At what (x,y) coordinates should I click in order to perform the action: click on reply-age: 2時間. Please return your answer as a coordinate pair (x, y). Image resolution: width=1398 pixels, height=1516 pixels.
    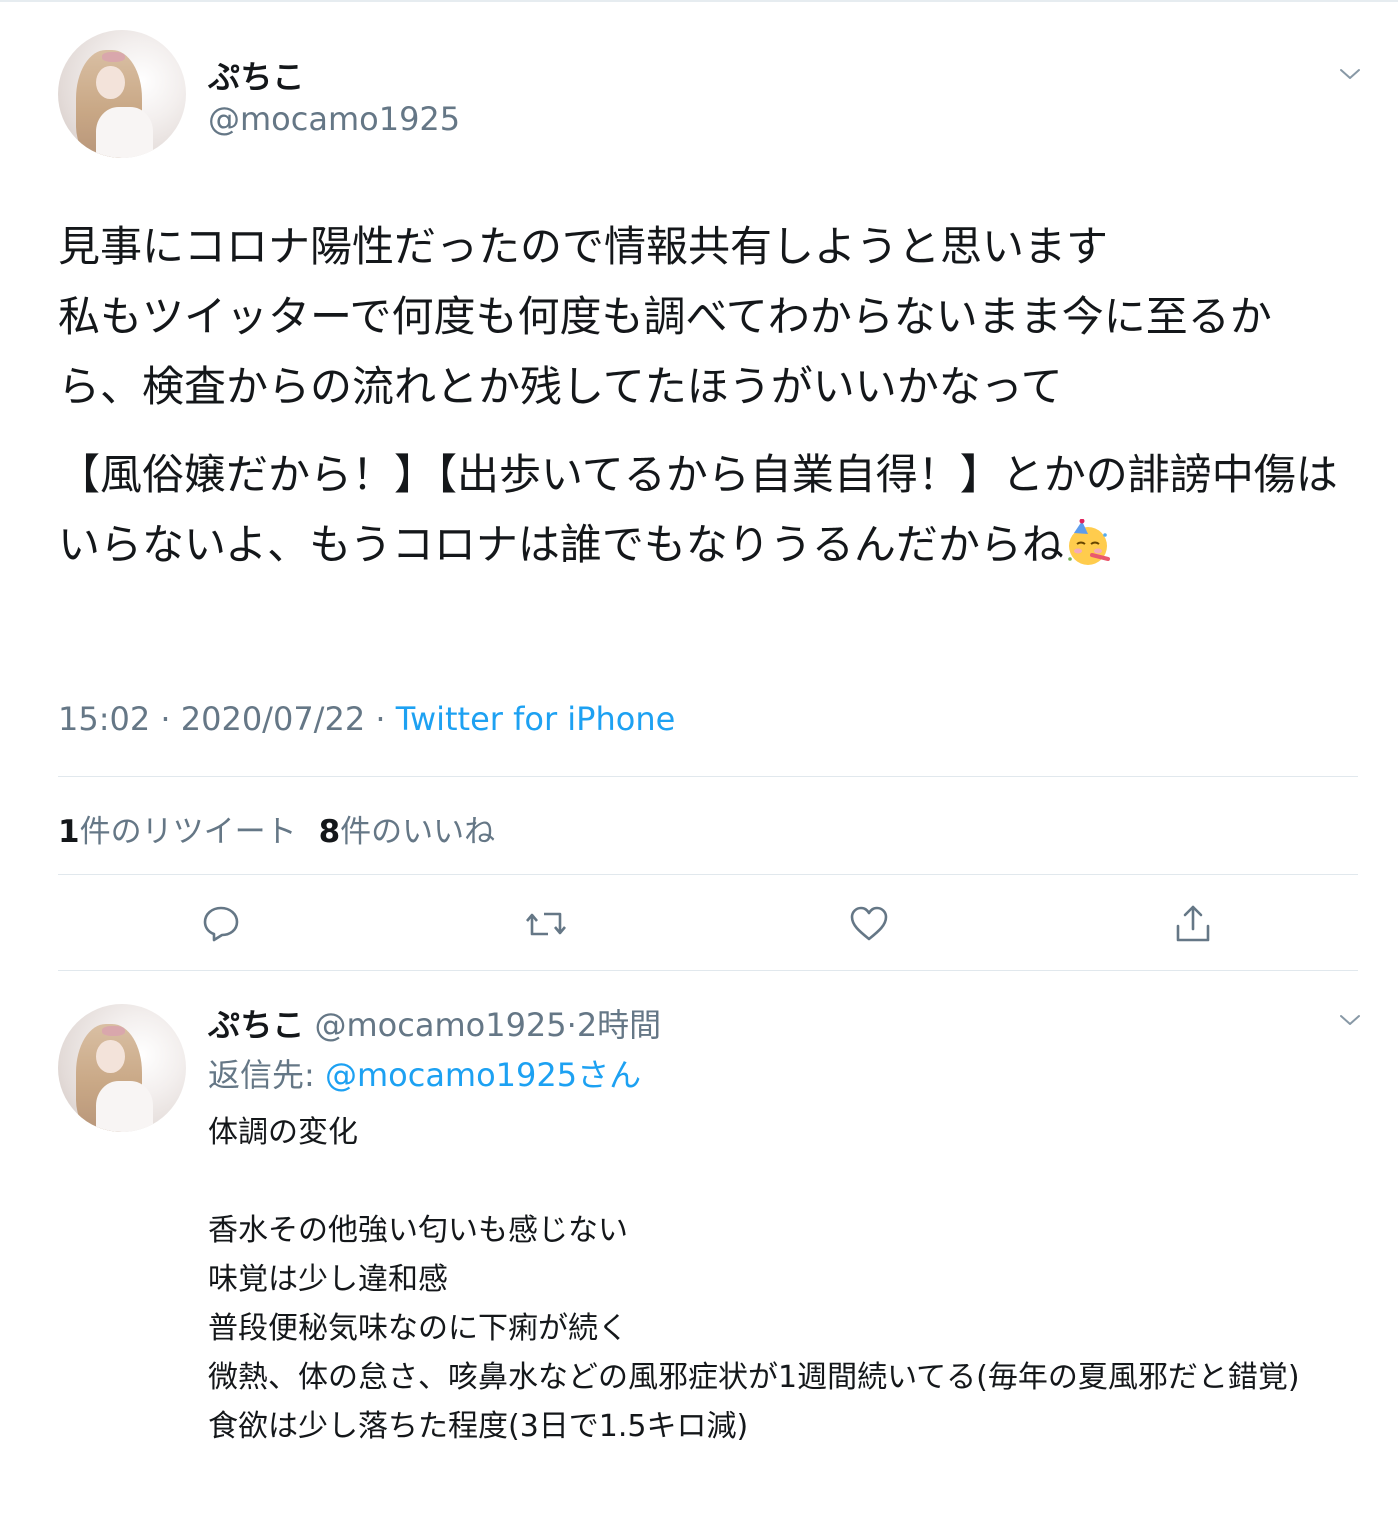
    Looking at the image, I should click on (619, 1025).